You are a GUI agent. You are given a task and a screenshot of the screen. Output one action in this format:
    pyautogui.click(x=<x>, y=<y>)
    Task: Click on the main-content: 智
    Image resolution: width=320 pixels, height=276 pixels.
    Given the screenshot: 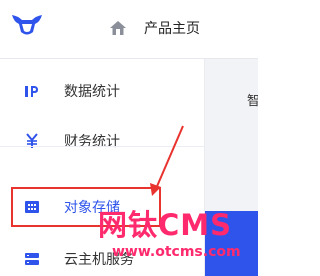 What is the action you would take?
    pyautogui.click(x=231, y=167)
    